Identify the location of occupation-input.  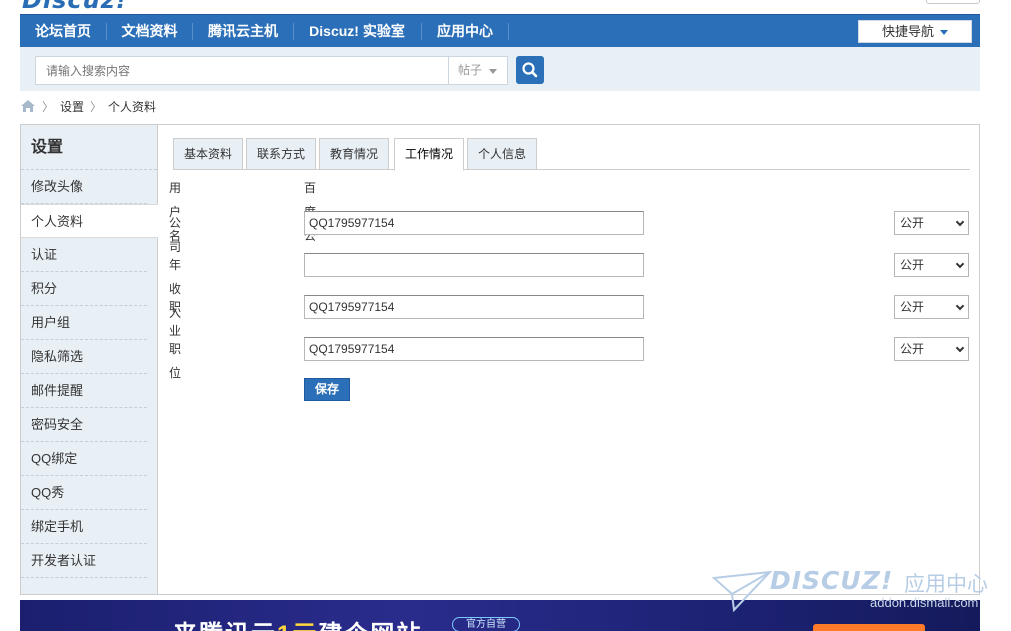
(474, 307).